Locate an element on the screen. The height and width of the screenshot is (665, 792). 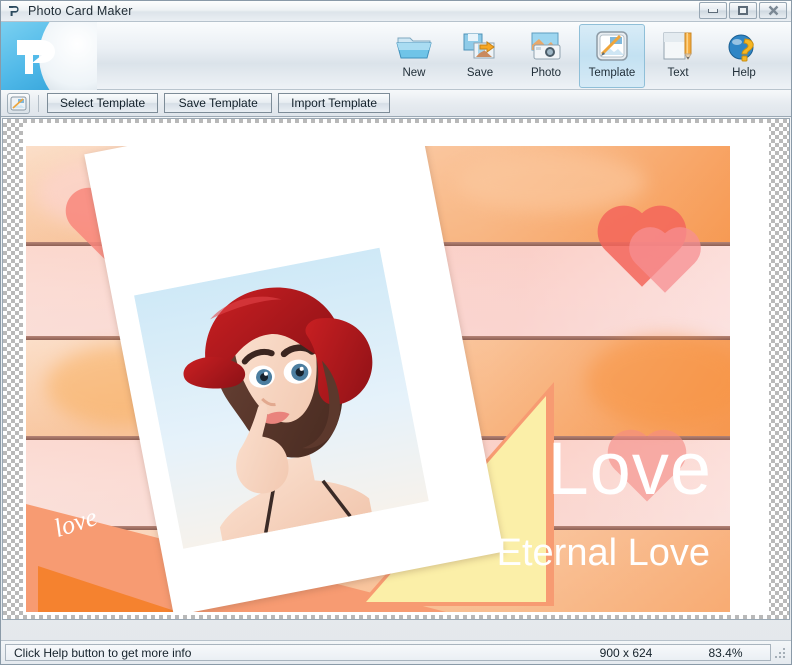
template-mode-icon is located at coordinates (18, 103).